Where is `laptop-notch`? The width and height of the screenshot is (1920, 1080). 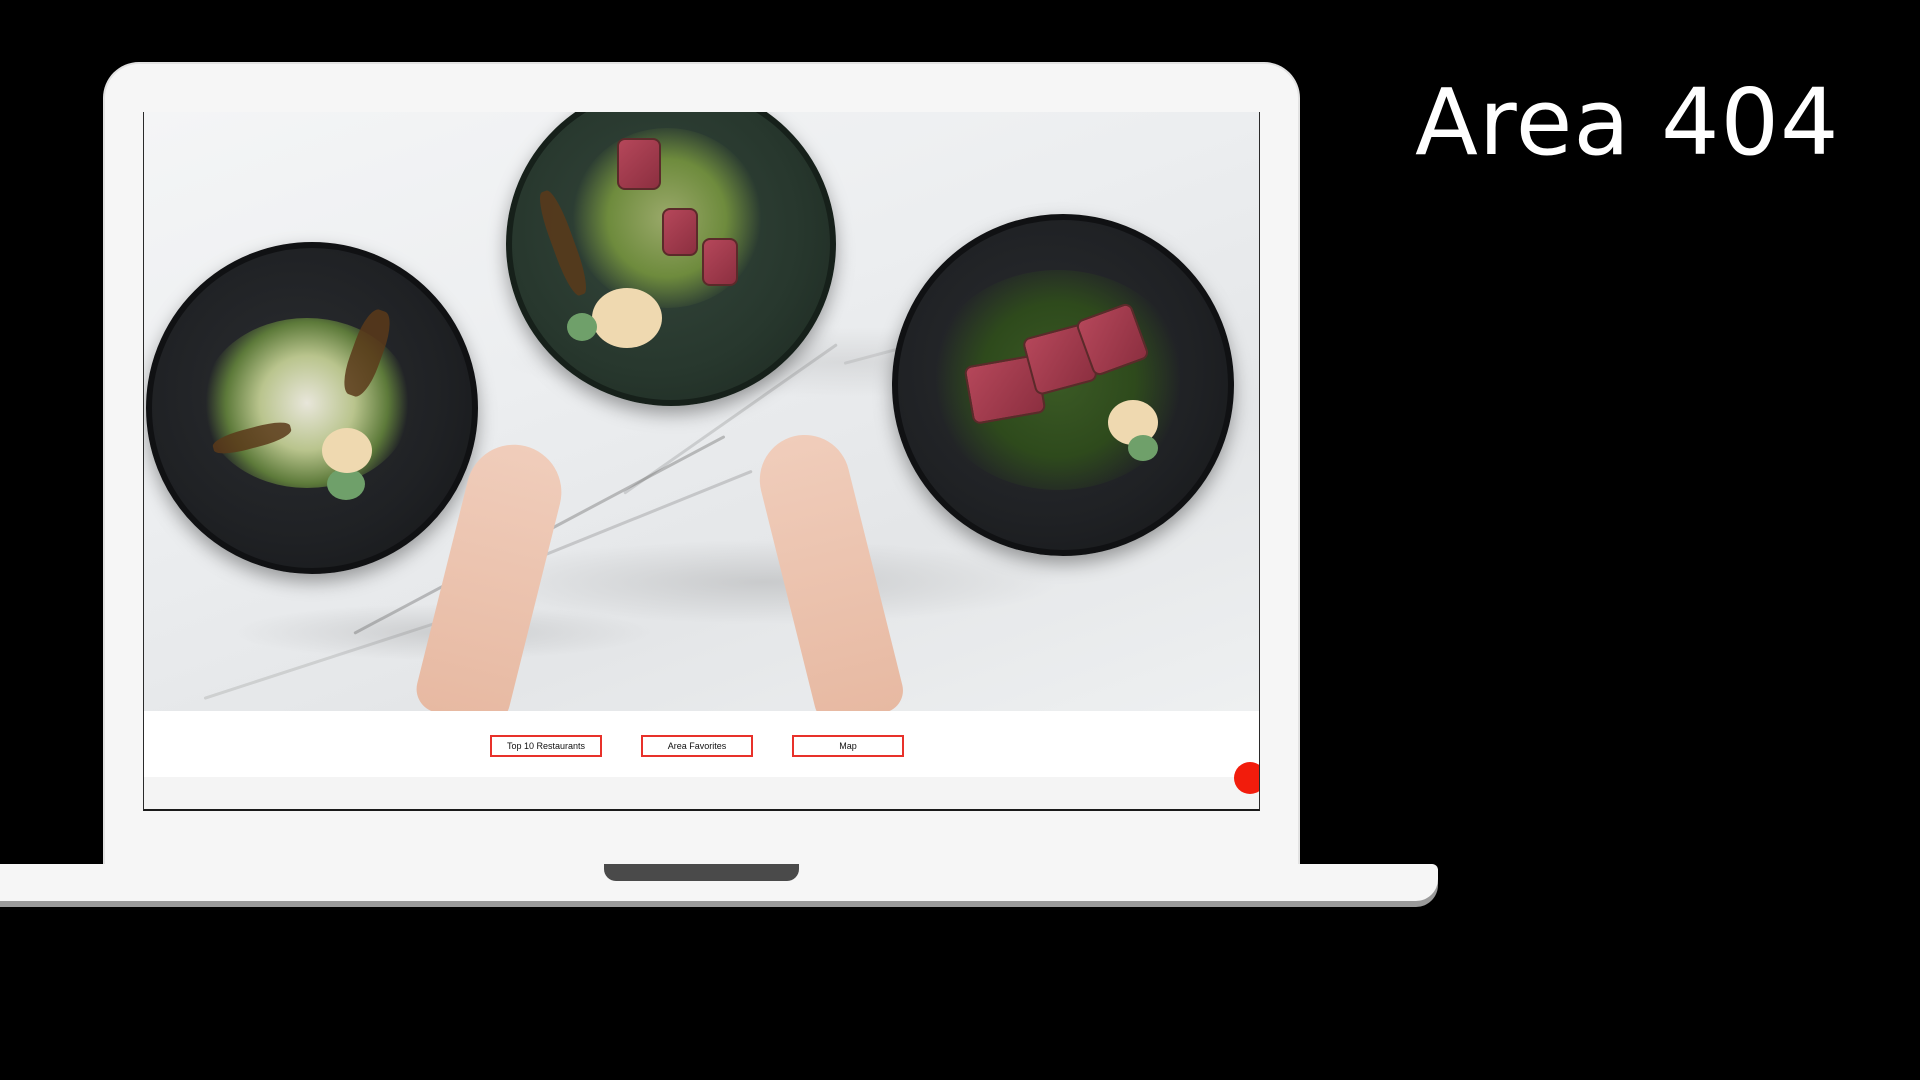 laptop-notch is located at coordinates (701, 872).